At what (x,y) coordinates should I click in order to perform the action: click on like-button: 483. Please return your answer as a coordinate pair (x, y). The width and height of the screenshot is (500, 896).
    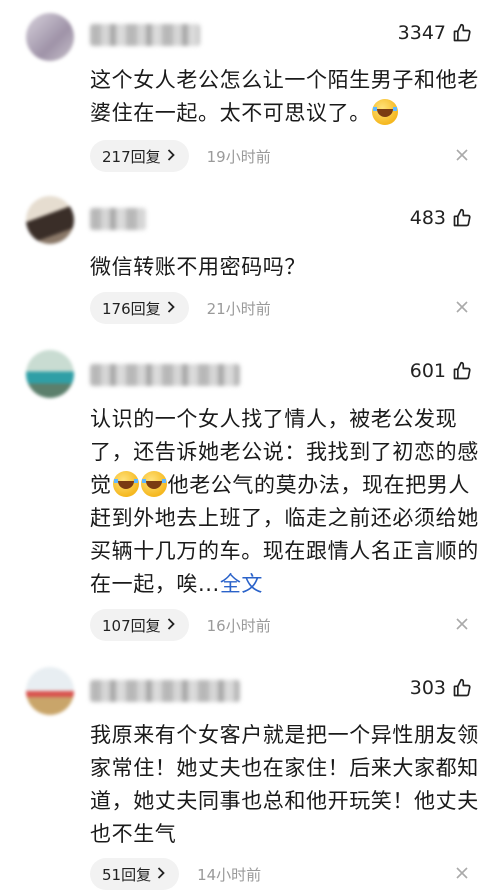
    Looking at the image, I should click on (441, 218).